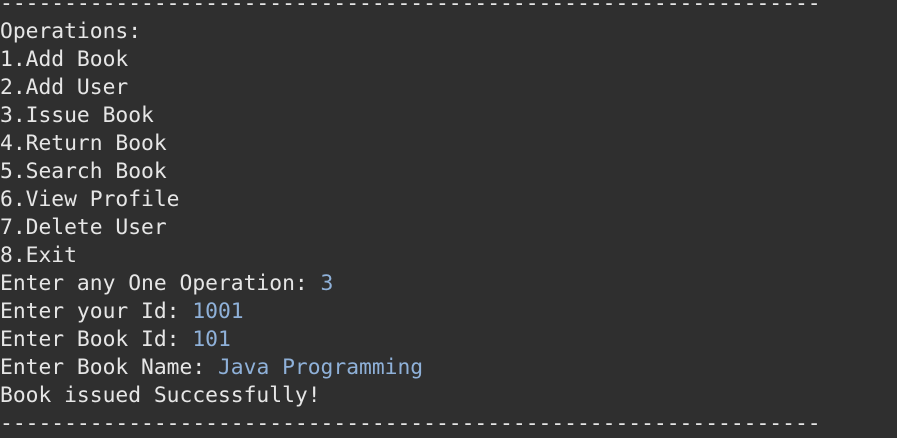  What do you see at coordinates (83, 227) in the screenshot?
I see `menu-item-delete-user: 7.Delete User` at bounding box center [83, 227].